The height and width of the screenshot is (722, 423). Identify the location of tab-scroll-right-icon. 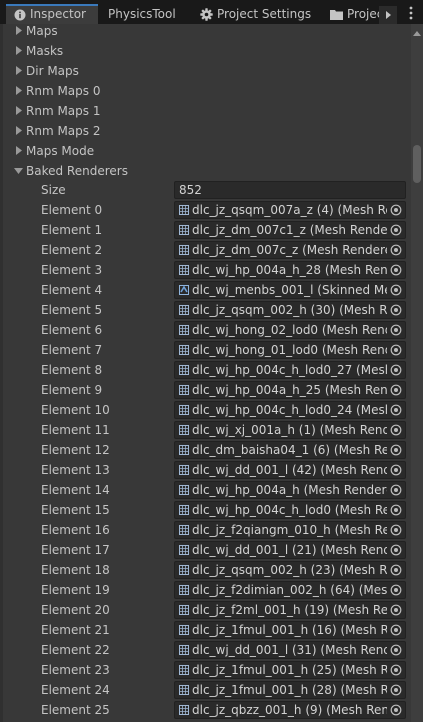
(388, 15).